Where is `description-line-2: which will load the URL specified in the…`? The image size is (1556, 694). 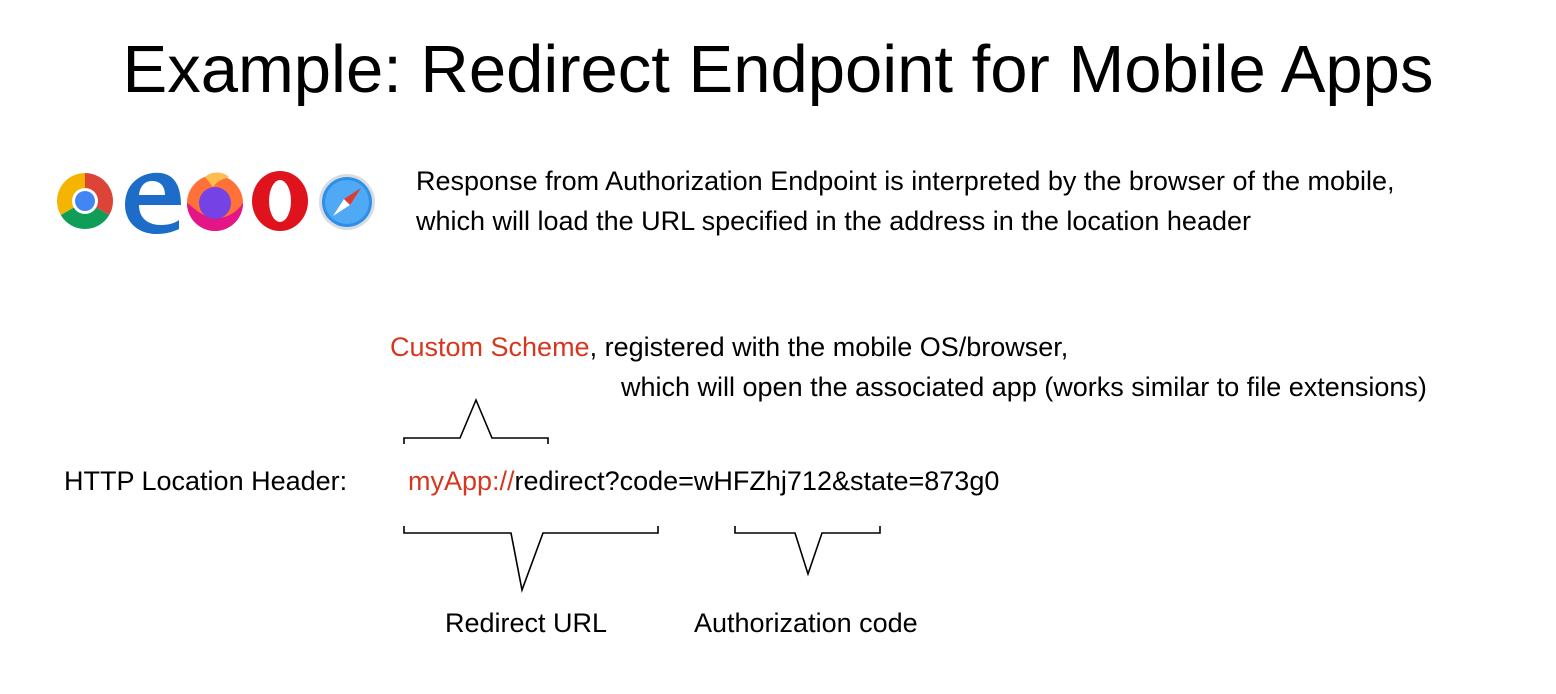
description-line-2: which will load the URL specified in the… is located at coordinates (833, 221).